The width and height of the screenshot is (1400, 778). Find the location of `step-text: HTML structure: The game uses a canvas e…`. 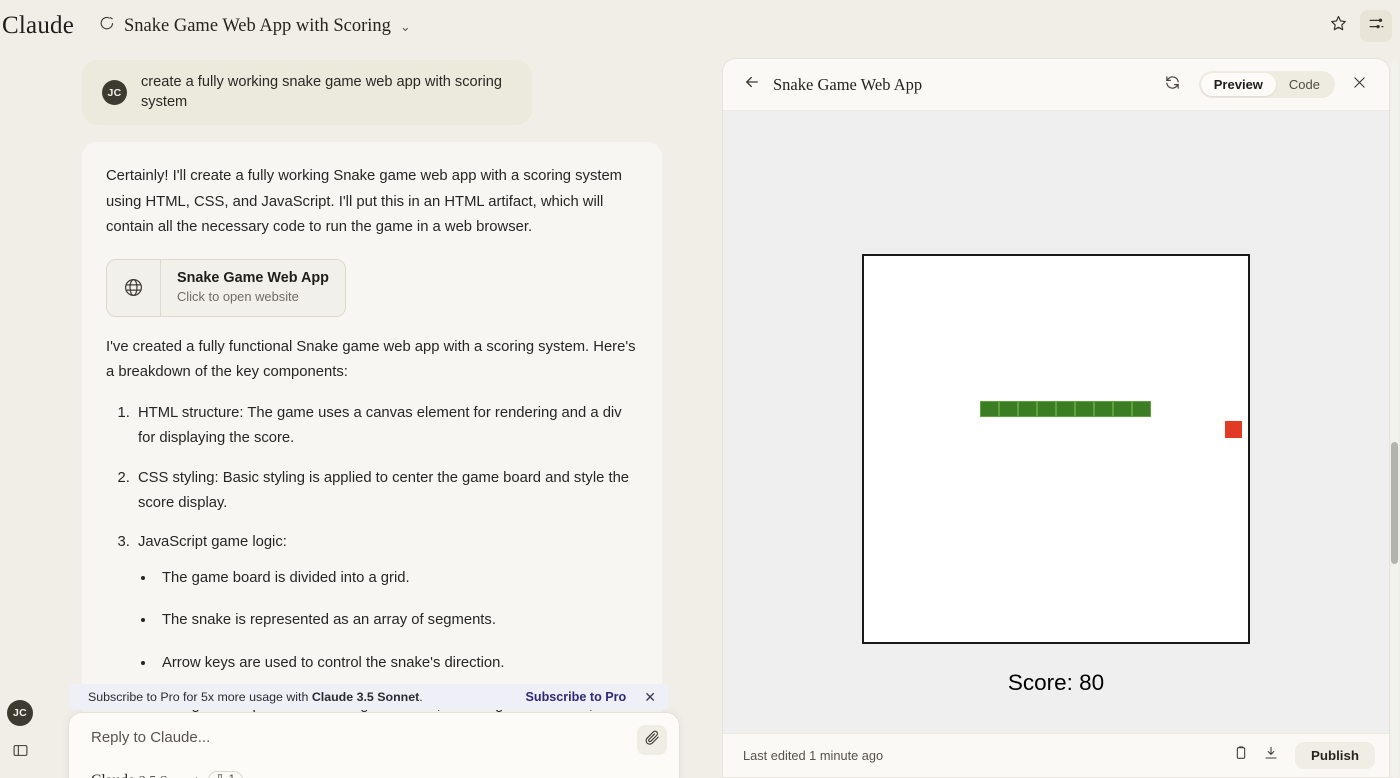

step-text: HTML structure: The game uses a canvas e… is located at coordinates (380, 425).